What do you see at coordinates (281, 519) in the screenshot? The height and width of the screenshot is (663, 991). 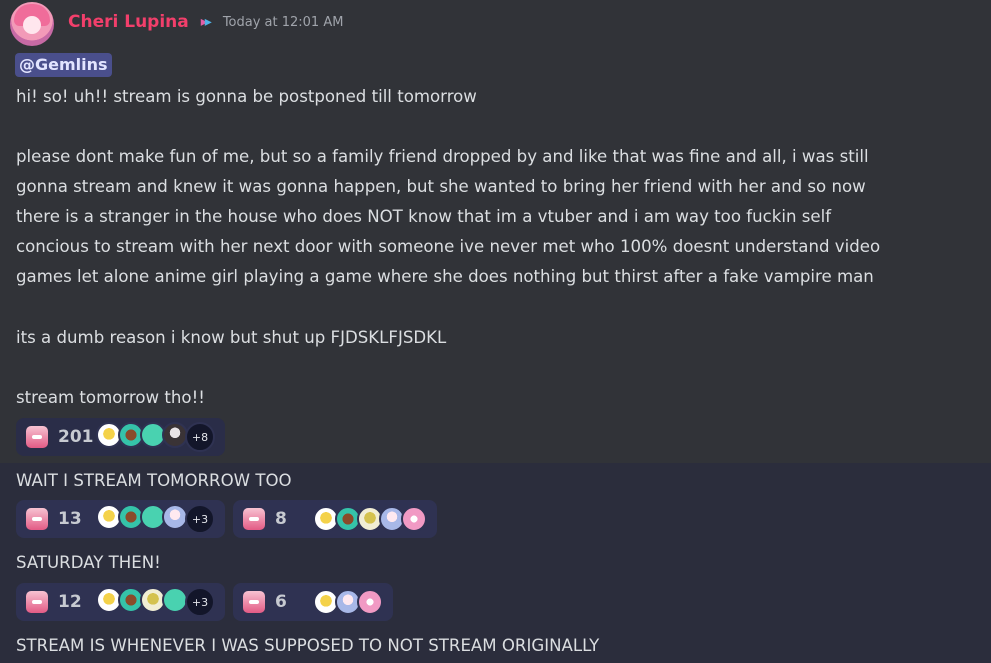 I see `reaction-count: 8` at bounding box center [281, 519].